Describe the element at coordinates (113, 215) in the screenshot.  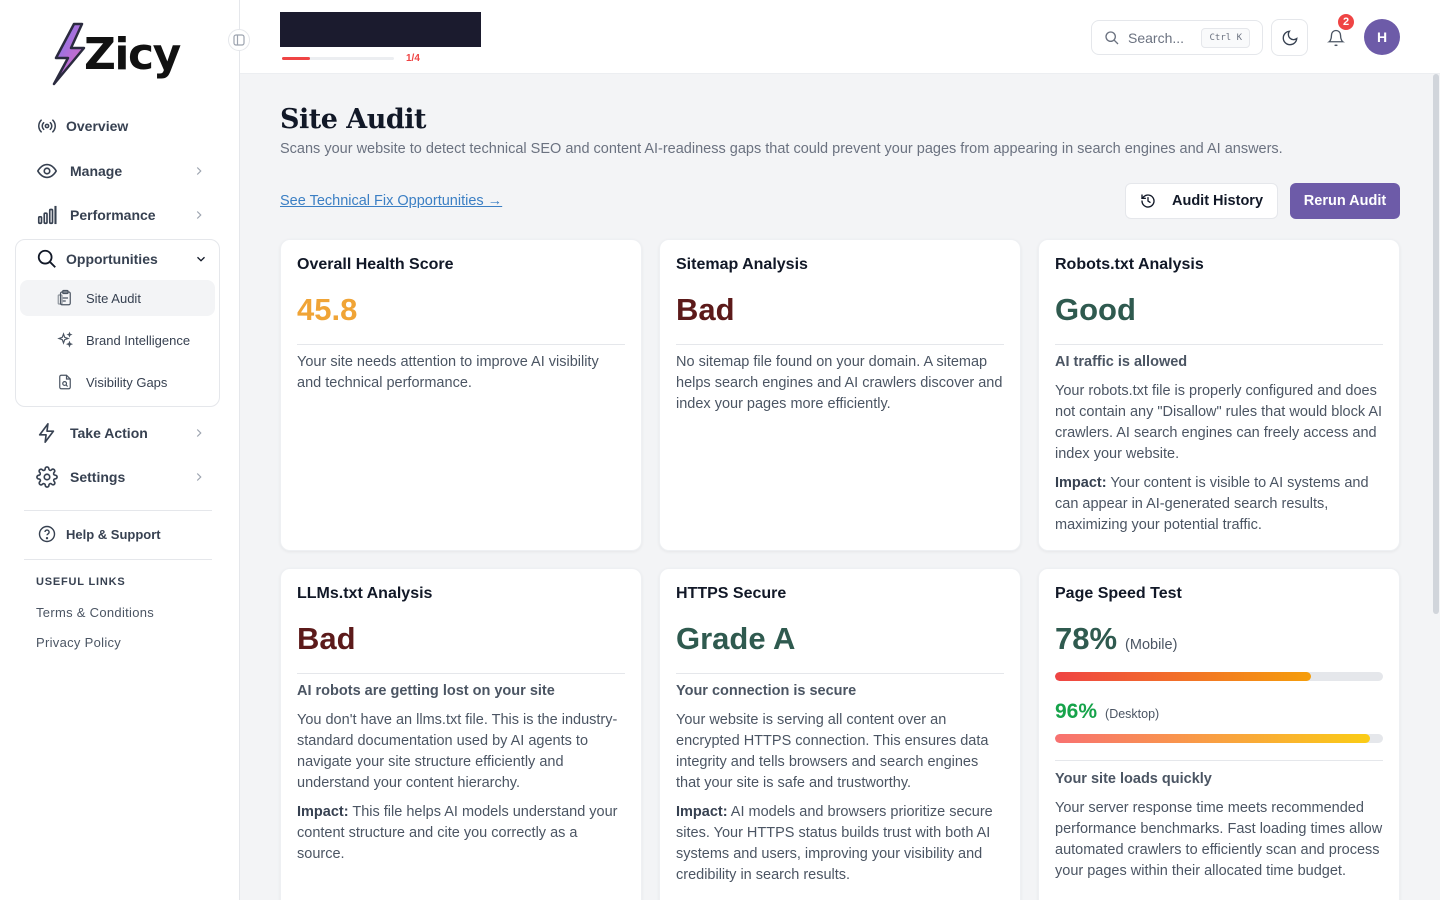
I see `nav-label: Performance` at that location.